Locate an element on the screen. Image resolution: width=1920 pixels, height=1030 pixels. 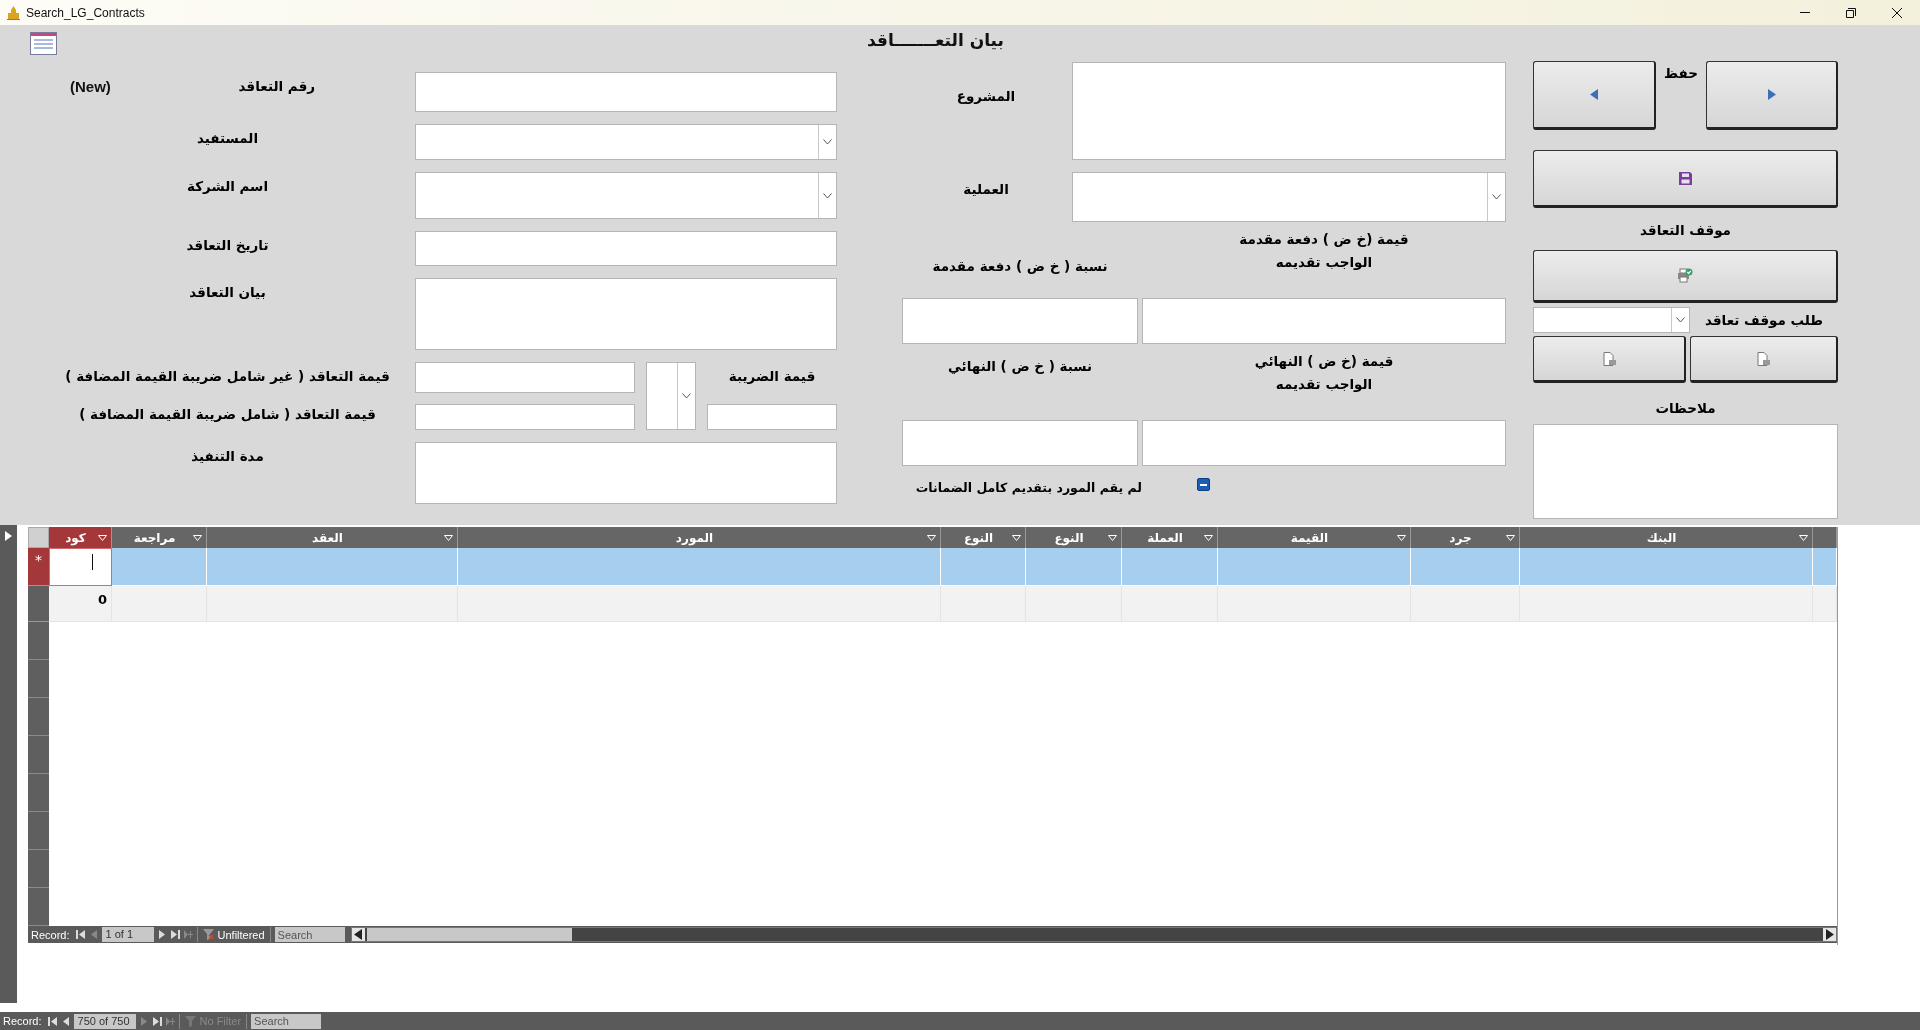
field-label: قيمة التعاقد ( شامل ضريبة القيمة المضافة ) is located at coordinates (227, 414).